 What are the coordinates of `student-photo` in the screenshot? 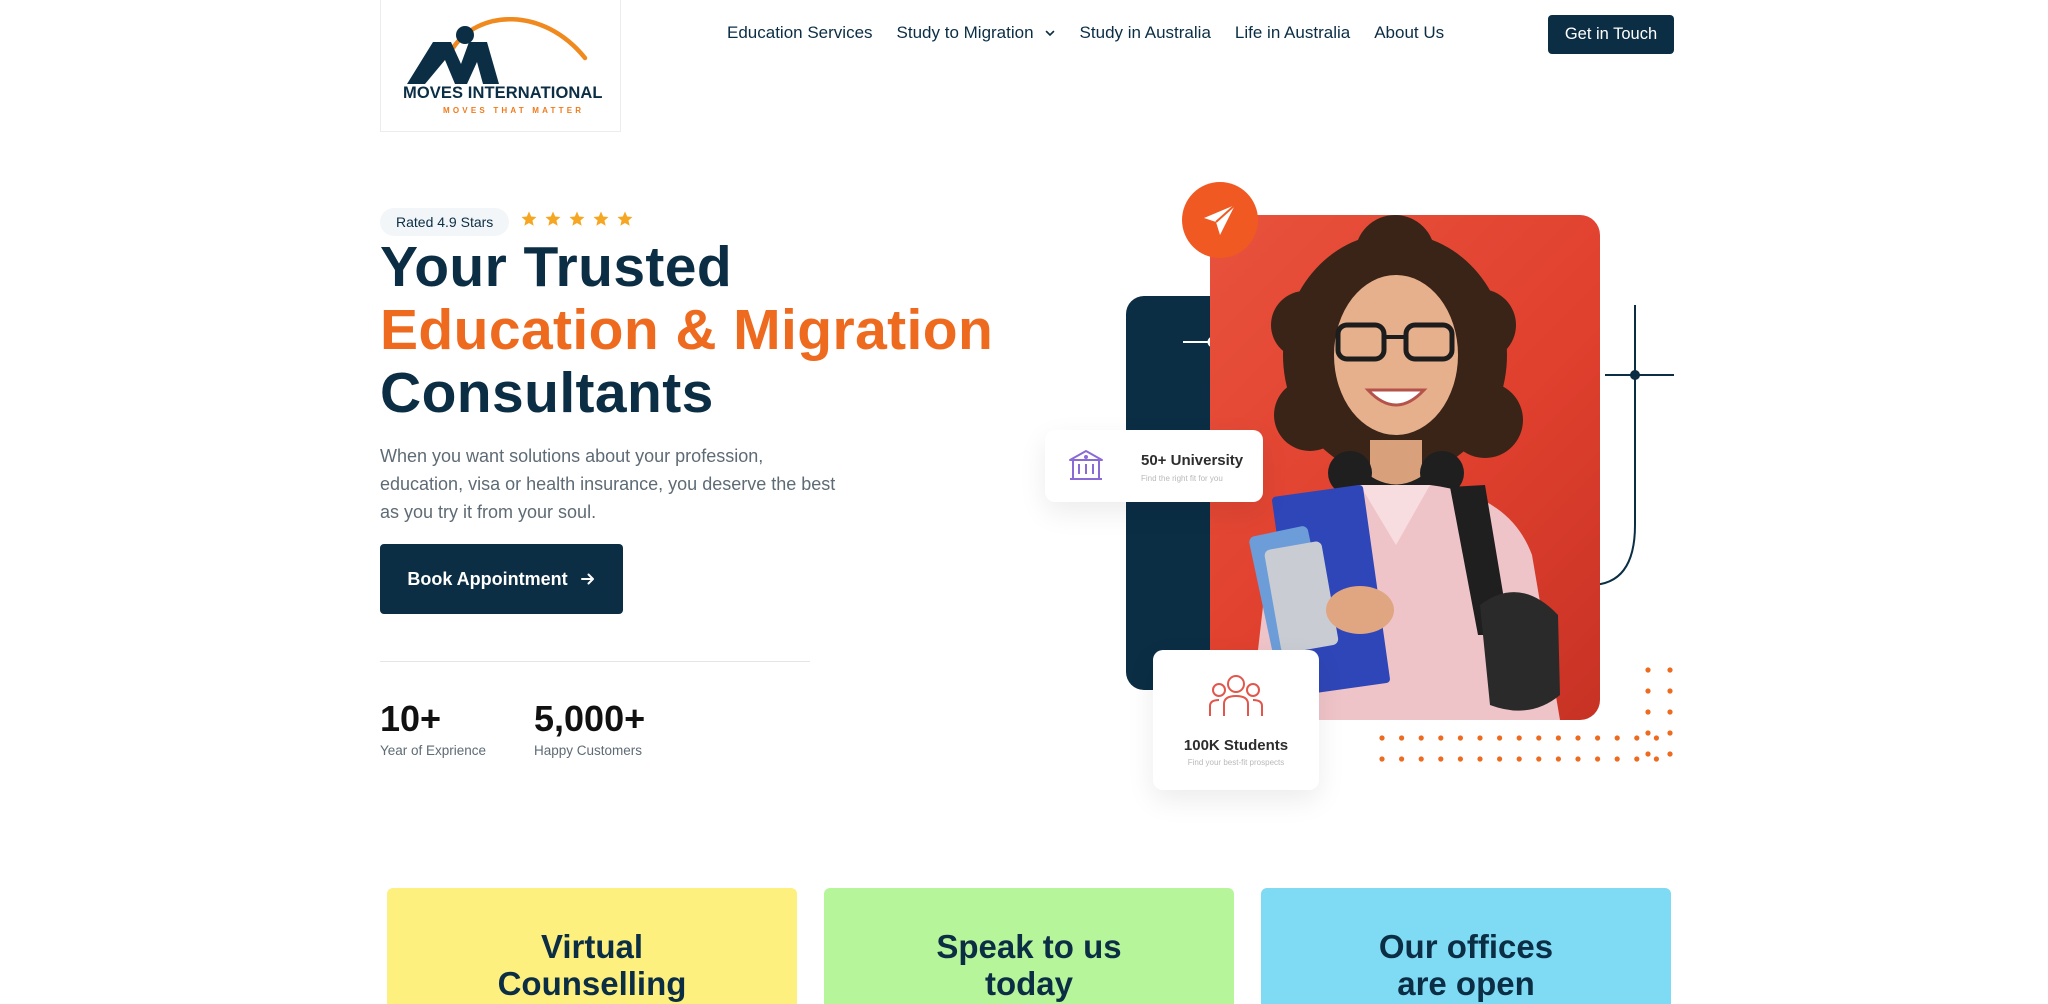 It's located at (1405, 467).